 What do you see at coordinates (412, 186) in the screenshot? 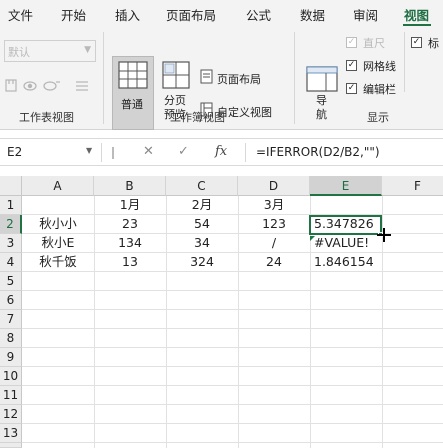
I see `column-header-f: F` at bounding box center [412, 186].